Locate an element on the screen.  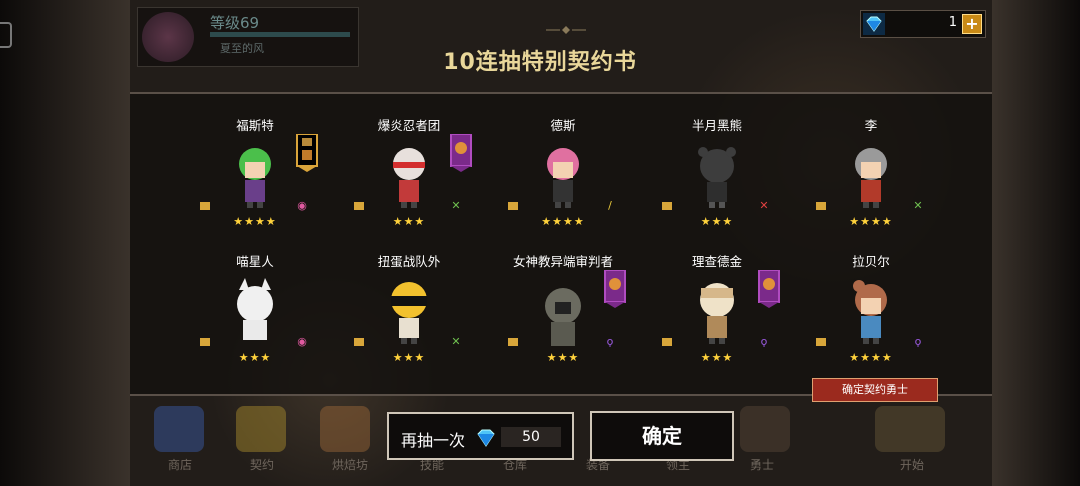
dialog-title: 10连抽特别契约书 is located at coordinates (540, 62).